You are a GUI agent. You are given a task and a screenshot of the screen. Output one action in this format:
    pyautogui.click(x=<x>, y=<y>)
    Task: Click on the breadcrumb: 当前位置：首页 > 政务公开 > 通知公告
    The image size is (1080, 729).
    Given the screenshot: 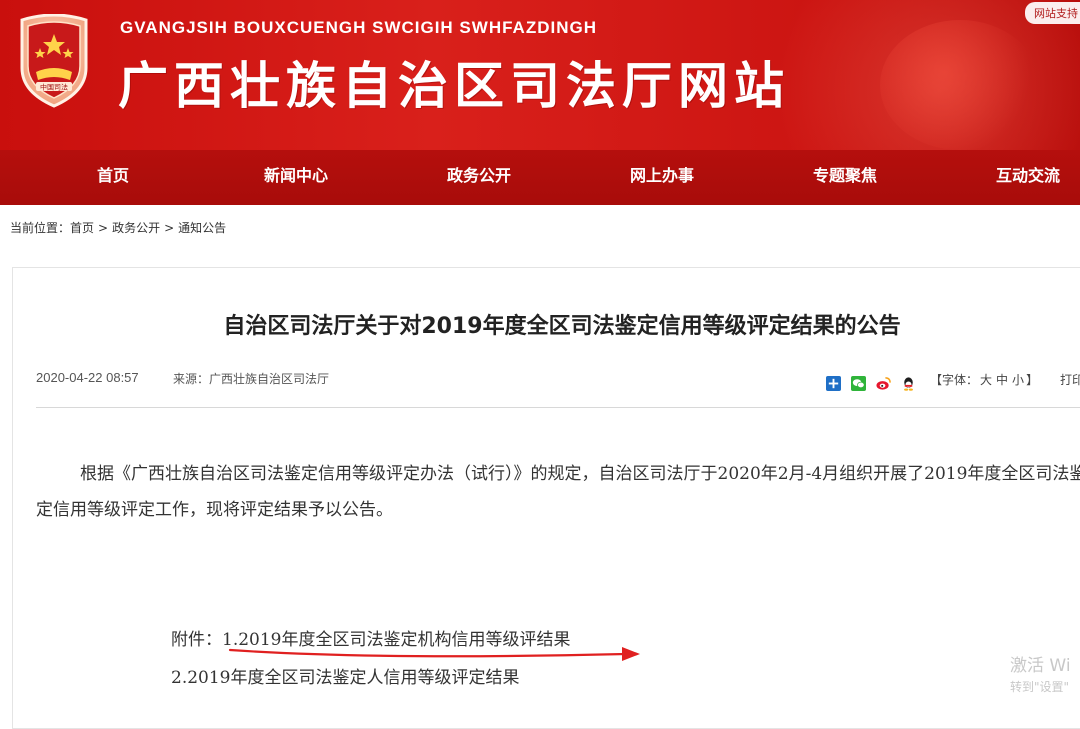 What is the action you would take?
    pyautogui.click(x=118, y=227)
    